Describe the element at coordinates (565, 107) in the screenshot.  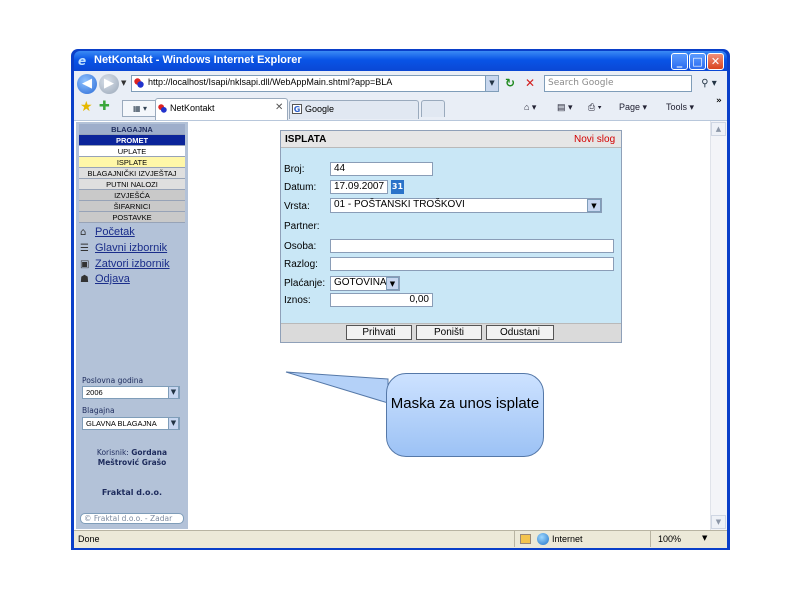
I see `feeds-command-icon: ▤ ▾` at that location.